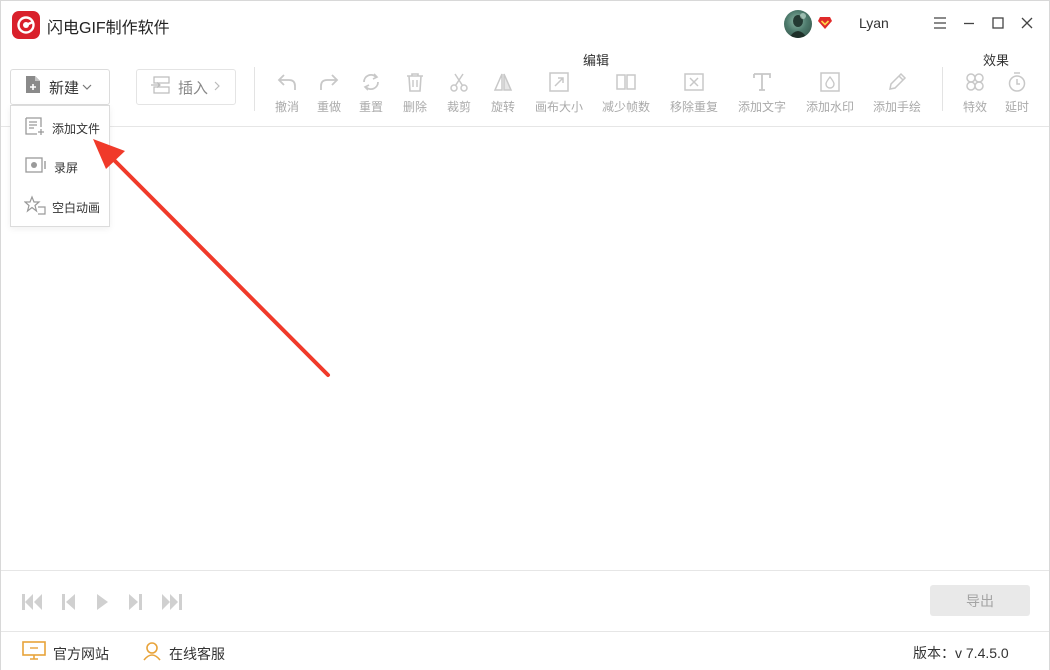  Describe the element at coordinates (458, 107) in the screenshot. I see `crop-label: 裁剪` at that location.